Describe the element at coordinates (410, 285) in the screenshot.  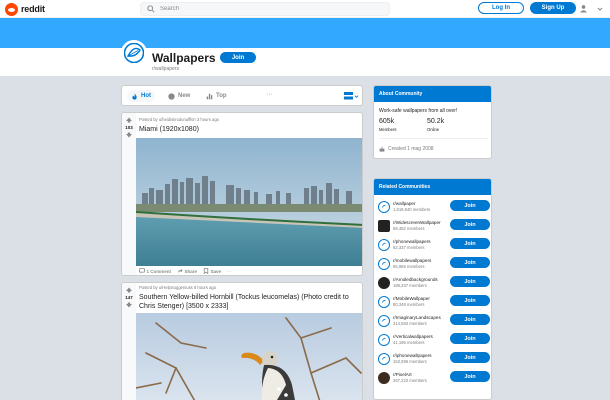
I see `community-members: 188,337 members` at that location.